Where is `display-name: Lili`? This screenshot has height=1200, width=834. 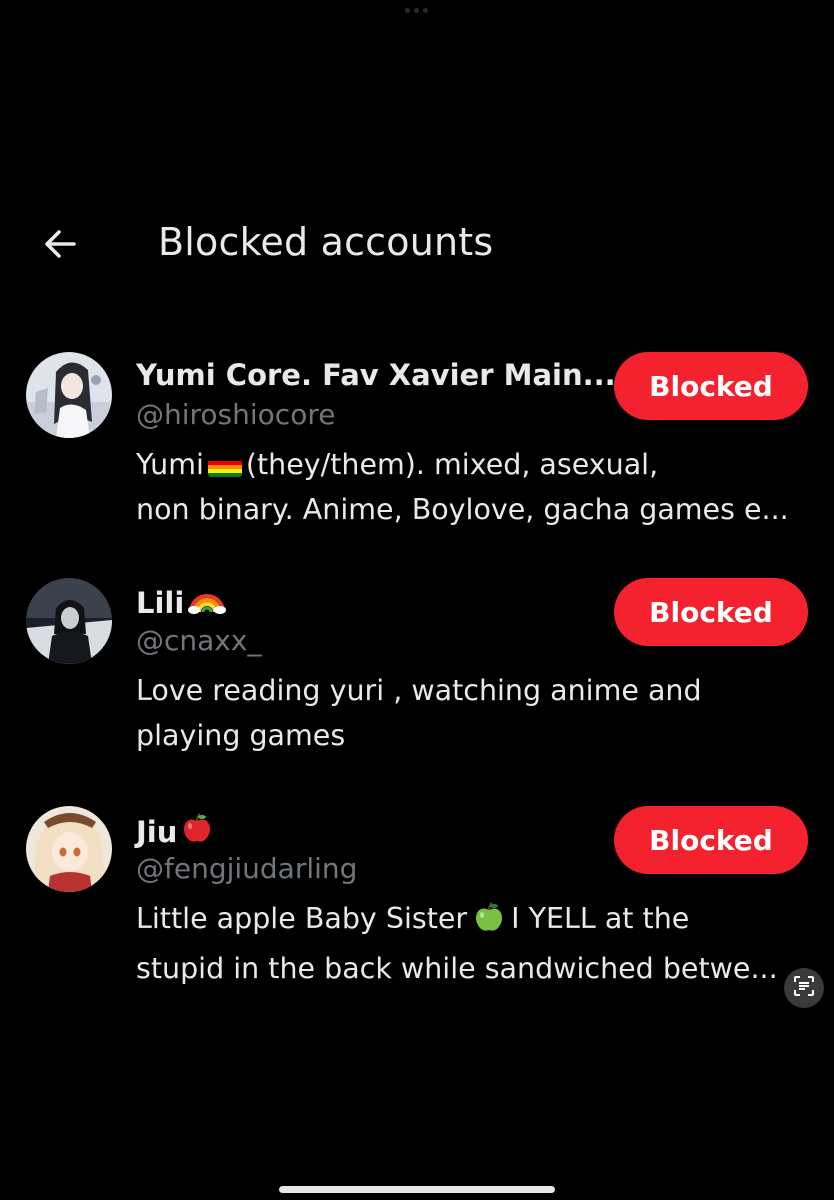
display-name: Lili is located at coordinates (181, 602).